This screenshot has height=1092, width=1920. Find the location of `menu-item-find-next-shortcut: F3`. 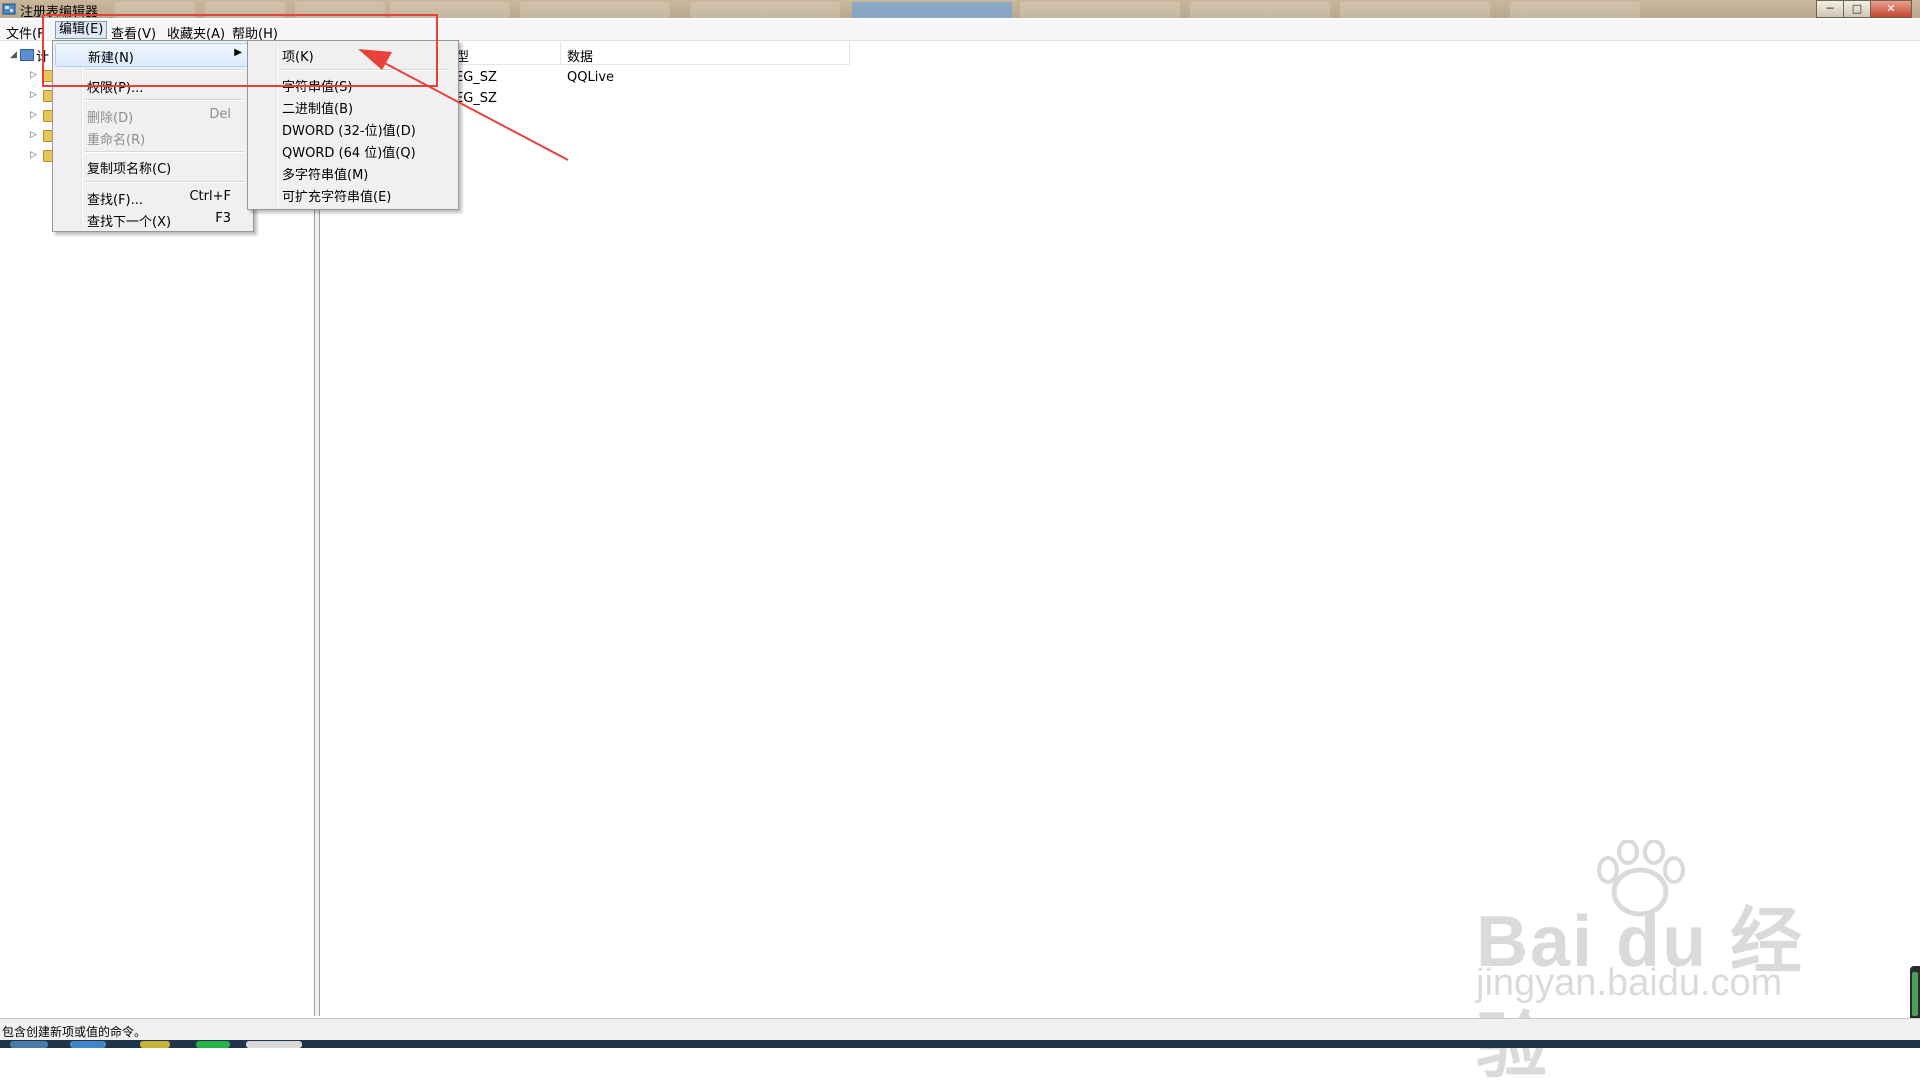

menu-item-find-next-shortcut: F3 is located at coordinates (223, 218).